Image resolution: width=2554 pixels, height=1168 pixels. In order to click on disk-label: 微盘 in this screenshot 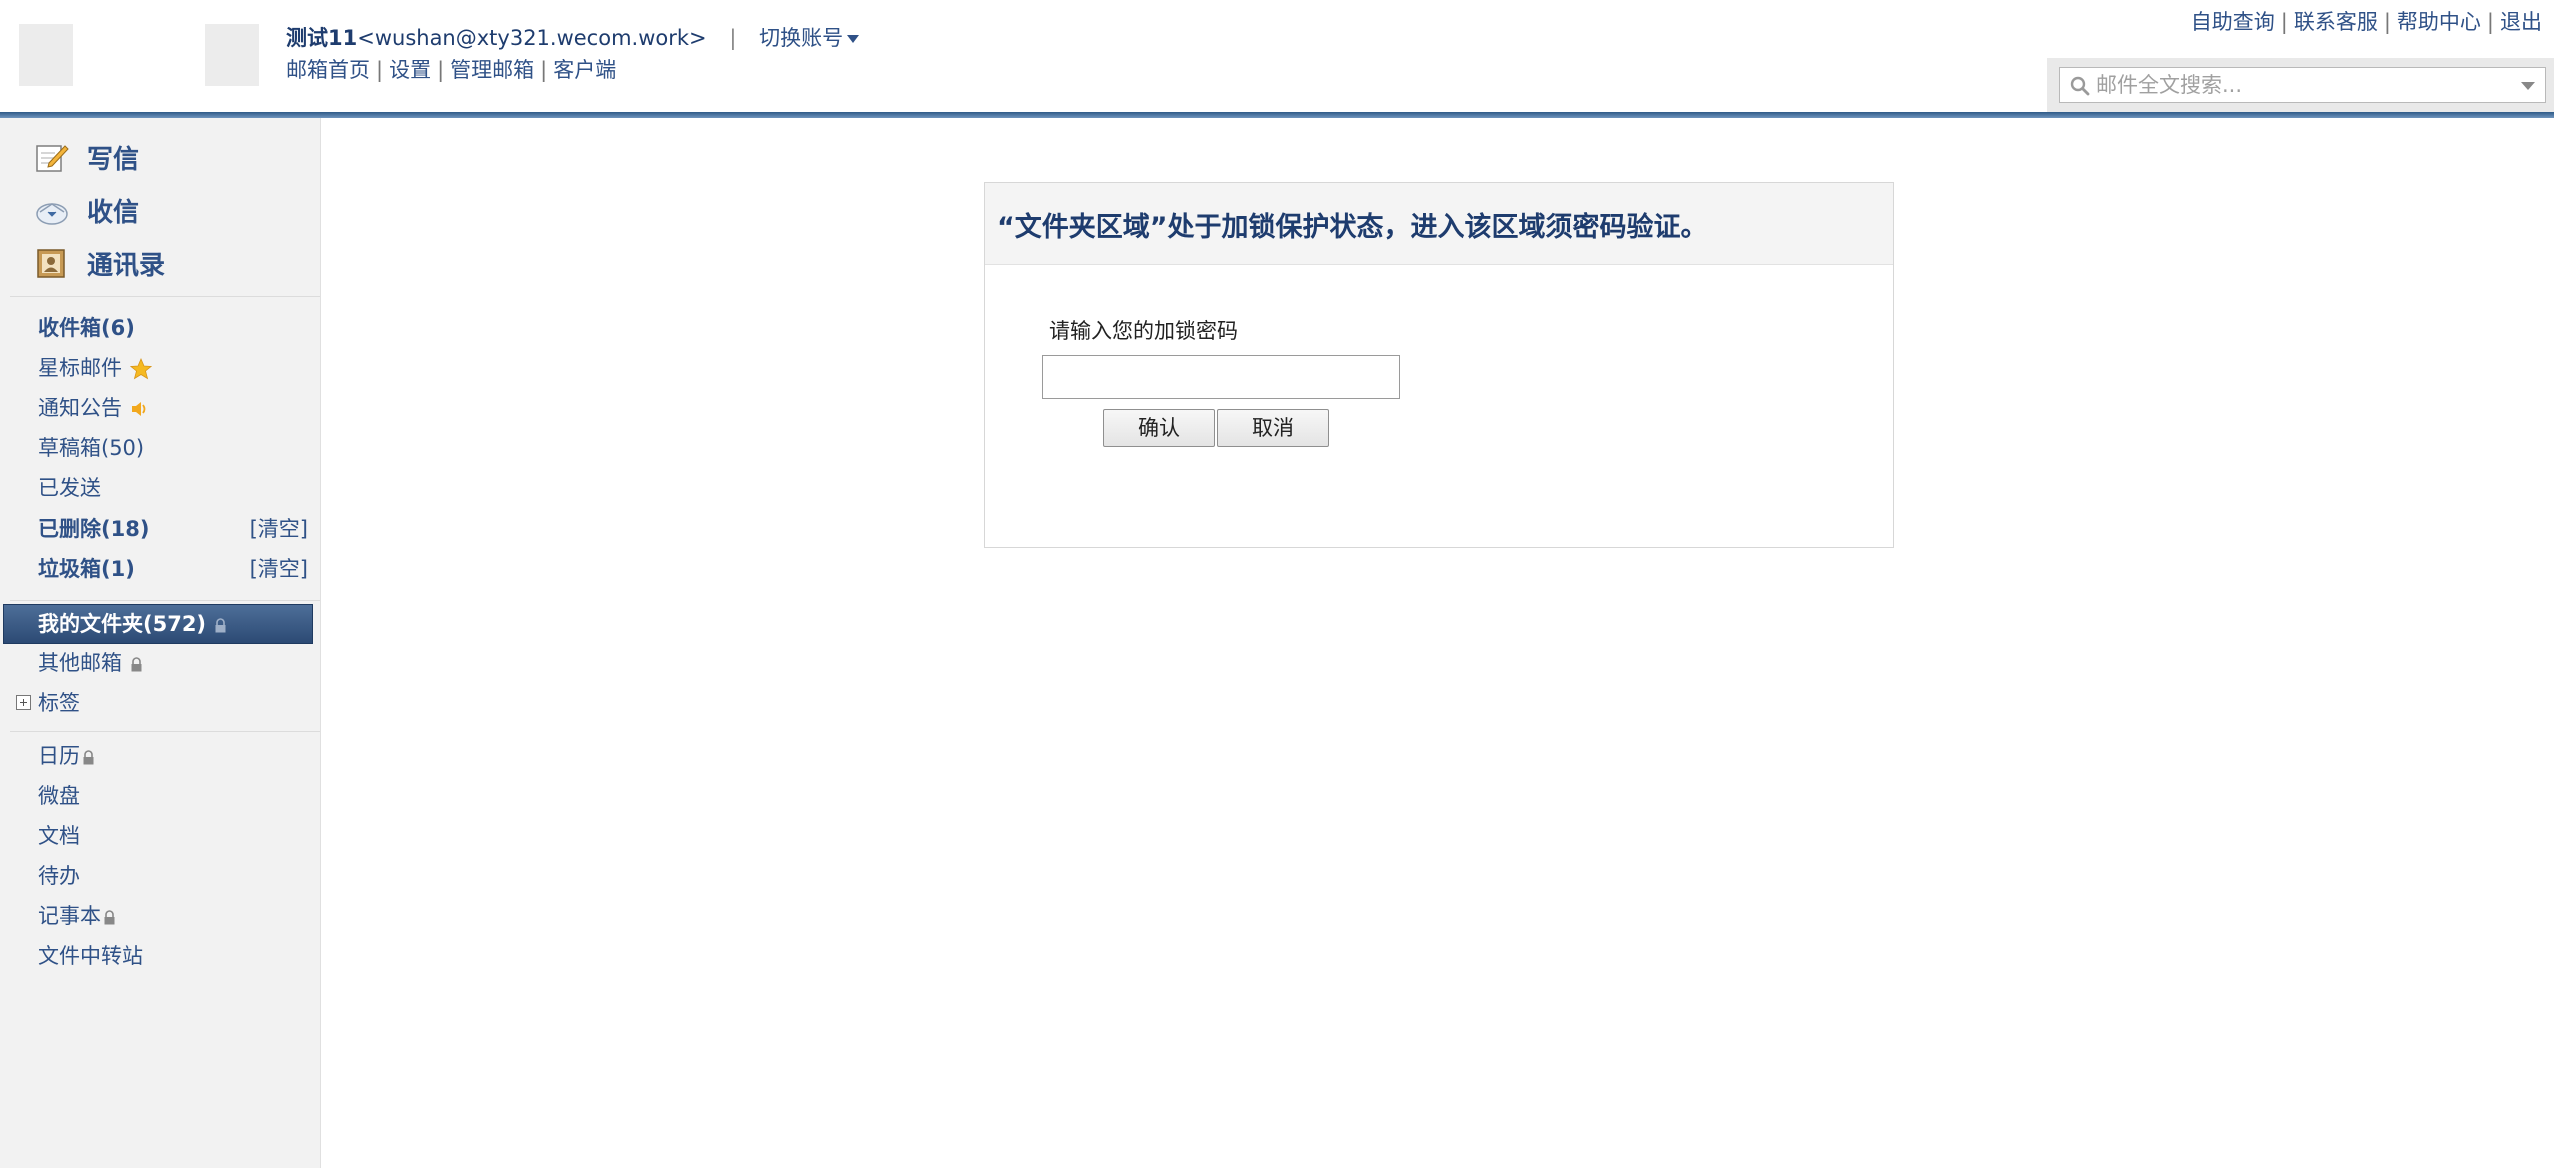, I will do `click(59, 796)`.